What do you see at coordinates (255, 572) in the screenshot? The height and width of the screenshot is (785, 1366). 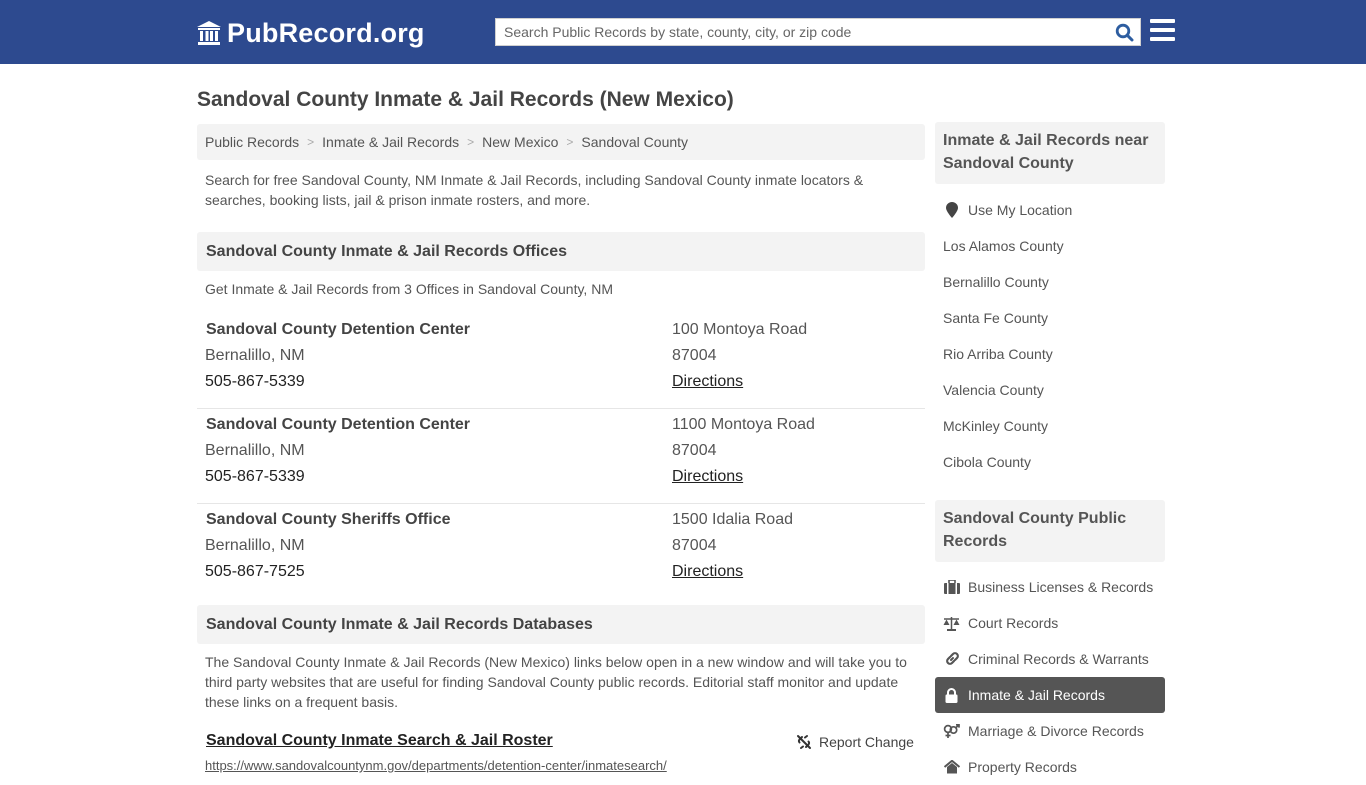 I see `office-phone: 505-867-7525` at bounding box center [255, 572].